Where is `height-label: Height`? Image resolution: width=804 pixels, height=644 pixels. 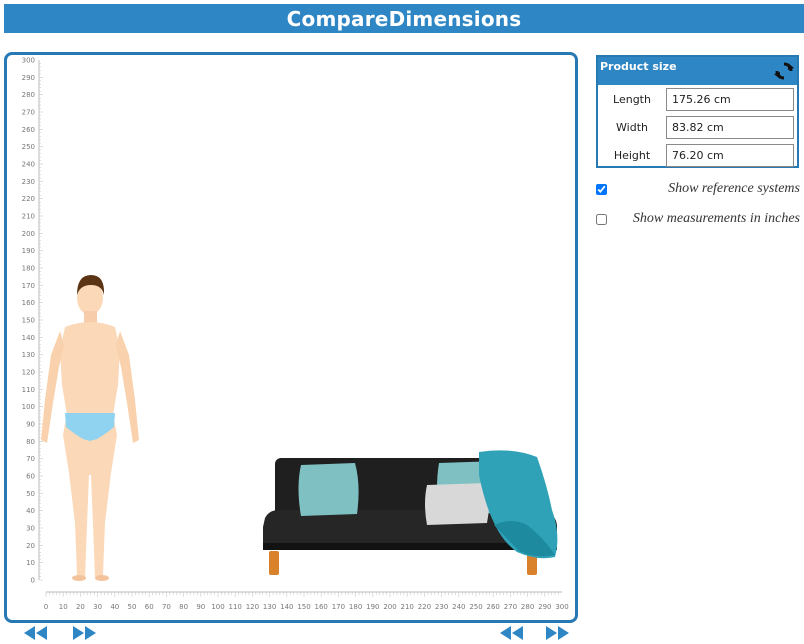 height-label: Height is located at coordinates (632, 155).